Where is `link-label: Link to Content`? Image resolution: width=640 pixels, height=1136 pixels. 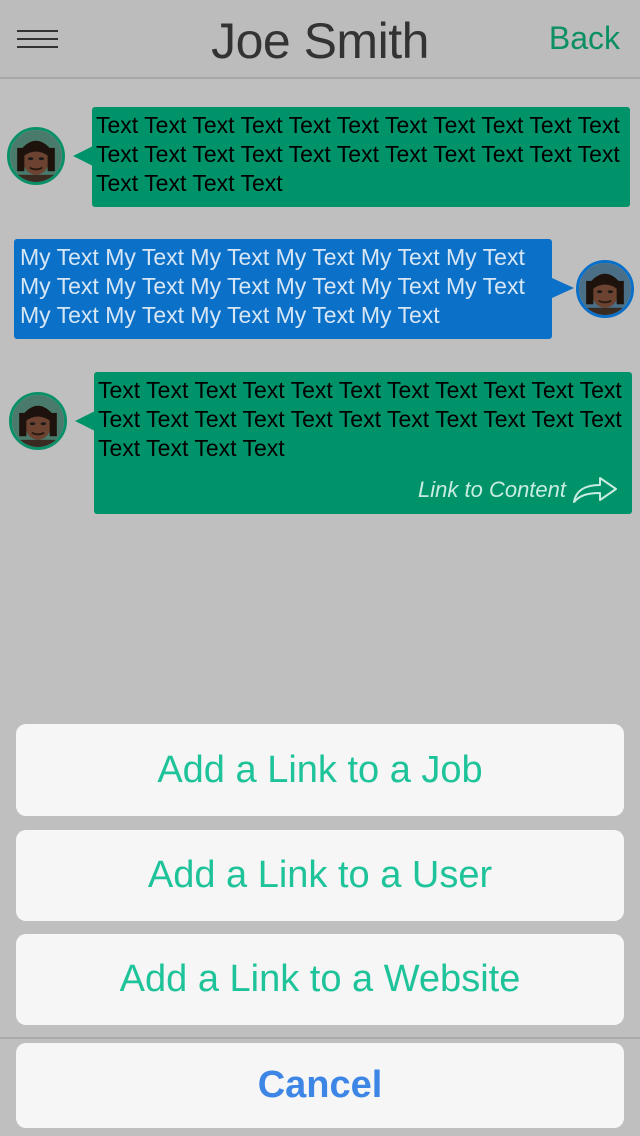
link-label: Link to Content is located at coordinates (492, 489).